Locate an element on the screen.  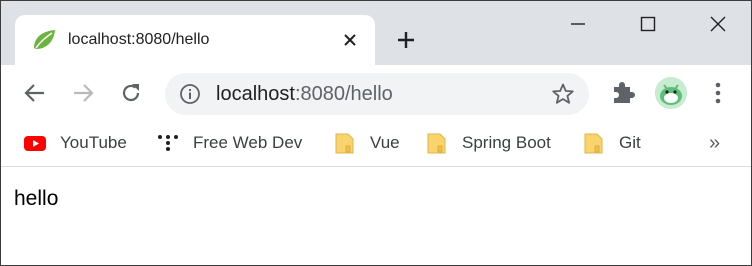
bookmark-label: YouTube is located at coordinates (93, 142).